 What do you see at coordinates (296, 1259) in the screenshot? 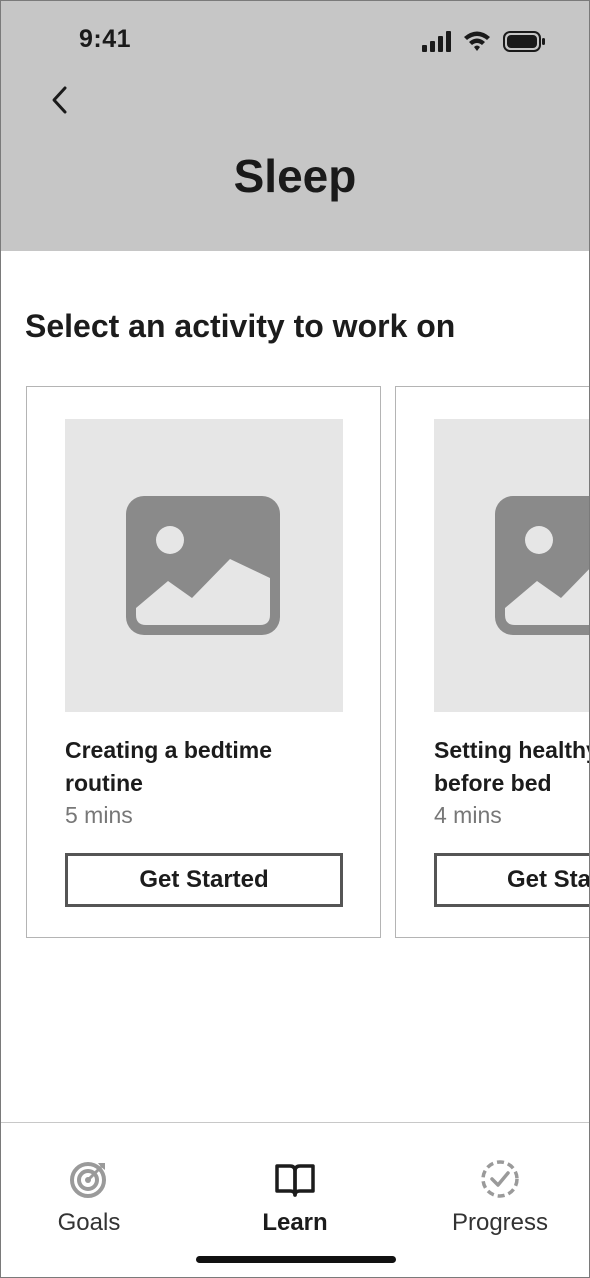
I see `home-indicator` at bounding box center [296, 1259].